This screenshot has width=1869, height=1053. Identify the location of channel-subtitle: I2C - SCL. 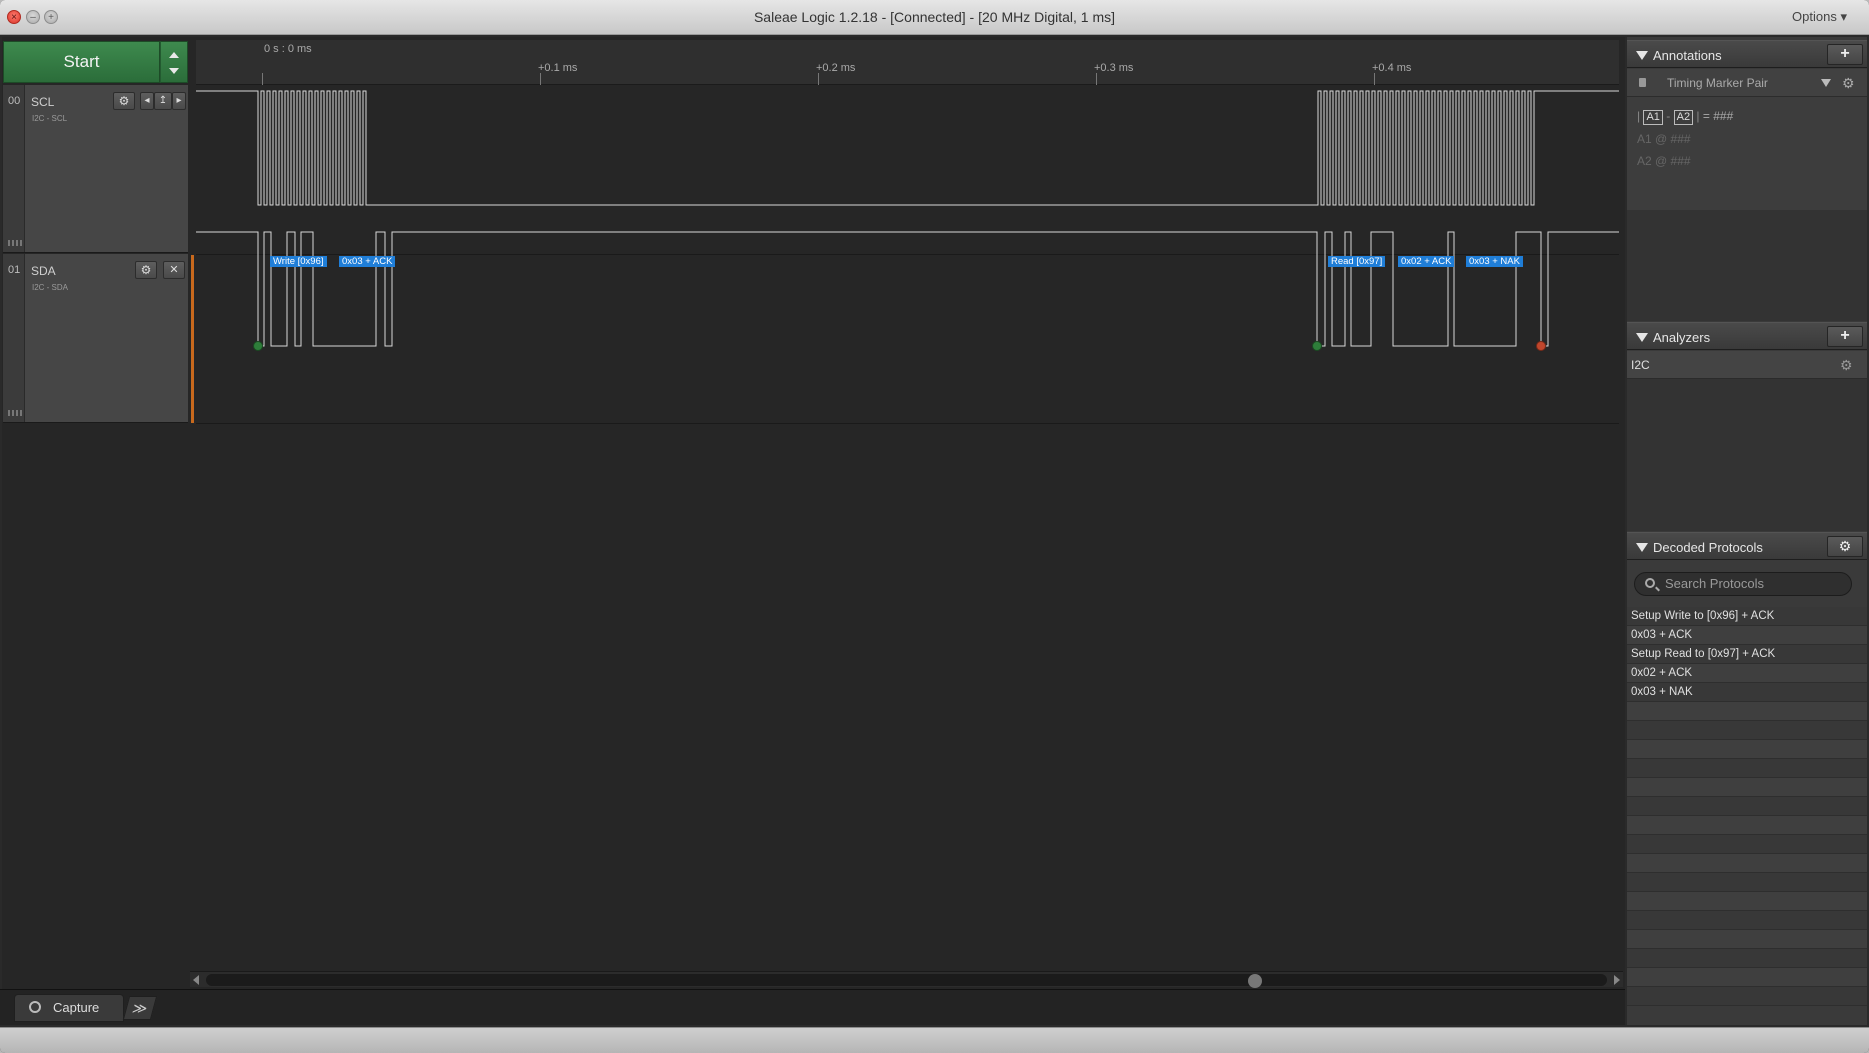
(50, 118).